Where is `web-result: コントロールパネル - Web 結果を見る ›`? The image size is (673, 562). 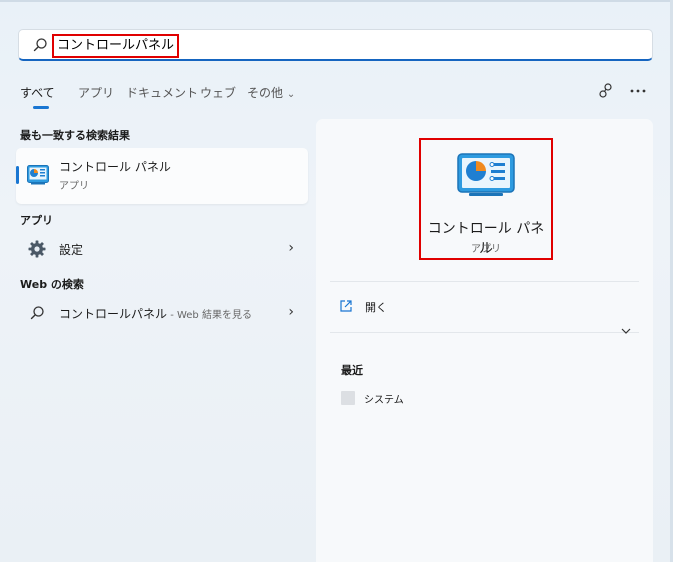 web-result: コントロールパネル - Web 結果を見る › is located at coordinates (162, 313).